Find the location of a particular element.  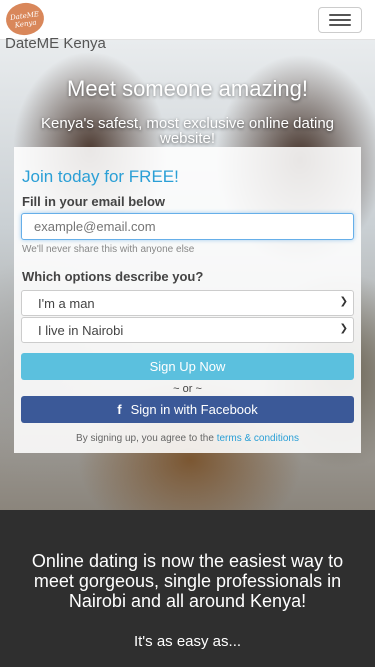

gender-select-value: I'm a man is located at coordinates (66, 303).